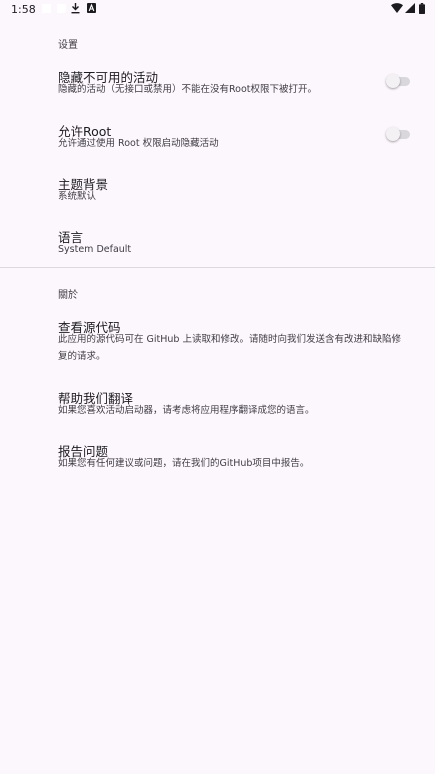 This screenshot has width=435, height=774. I want to click on report-issue-preference: 报告问题 如果您有任何建议或问题，请在我们的GitHub项目中报告。, so click(217, 454).